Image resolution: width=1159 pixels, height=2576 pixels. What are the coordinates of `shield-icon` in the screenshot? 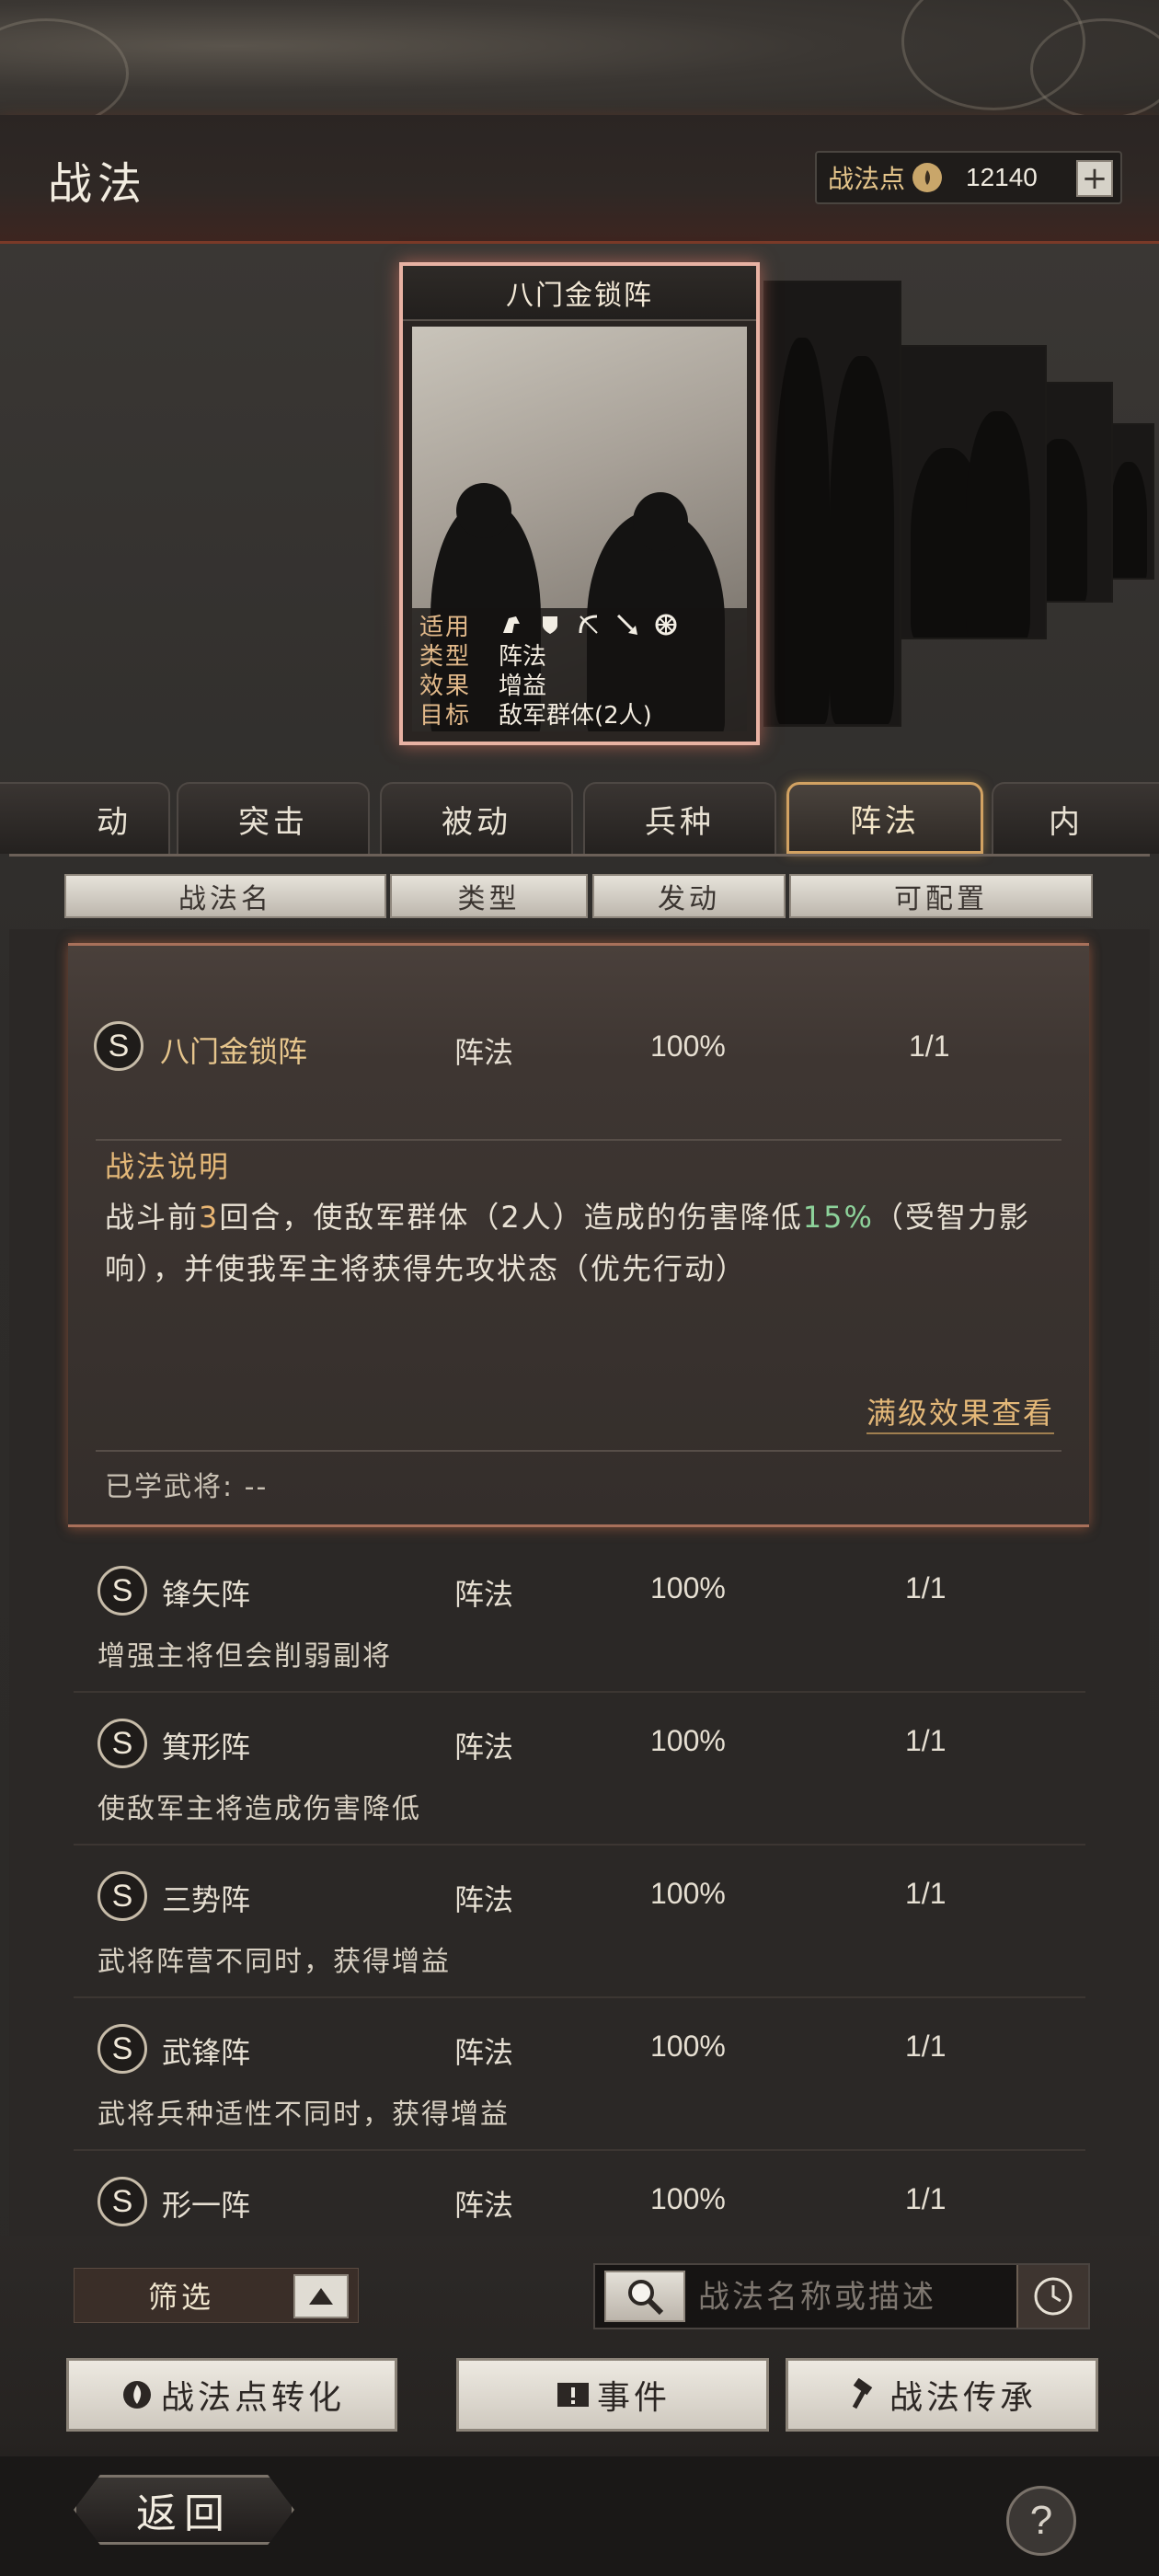 It's located at (550, 625).